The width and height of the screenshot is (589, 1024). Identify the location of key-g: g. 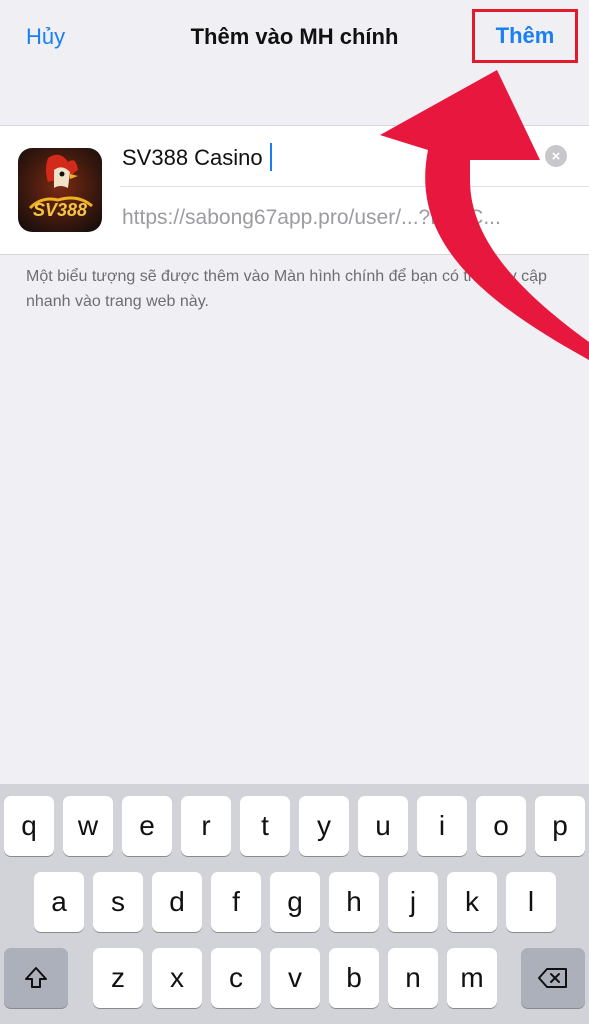
(295, 902).